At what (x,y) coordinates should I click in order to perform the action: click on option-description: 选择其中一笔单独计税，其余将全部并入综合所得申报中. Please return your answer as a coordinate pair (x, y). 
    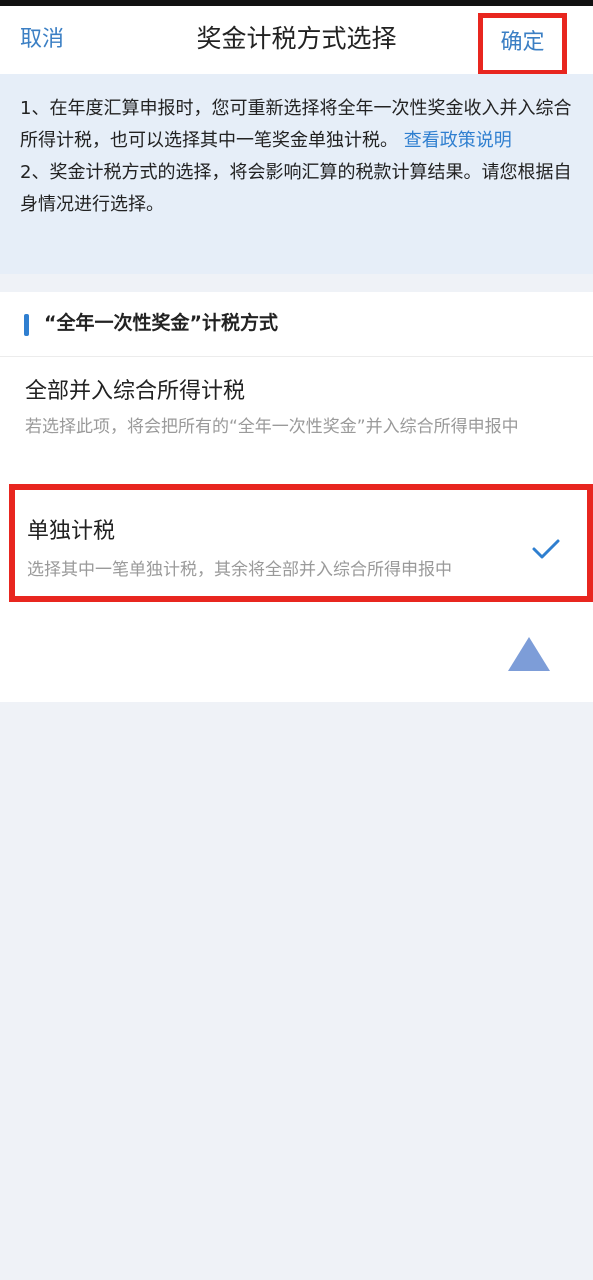
    Looking at the image, I should click on (239, 570).